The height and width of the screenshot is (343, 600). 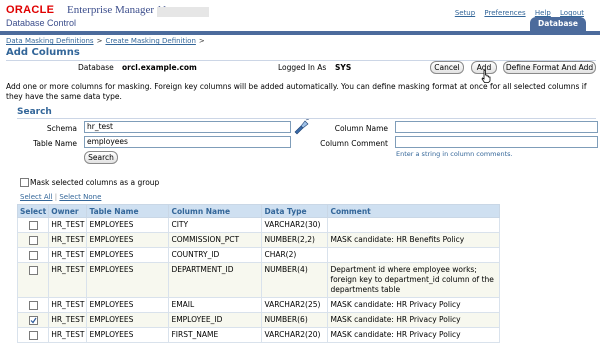 I want to click on table-name-input: employees, so click(x=187, y=142).